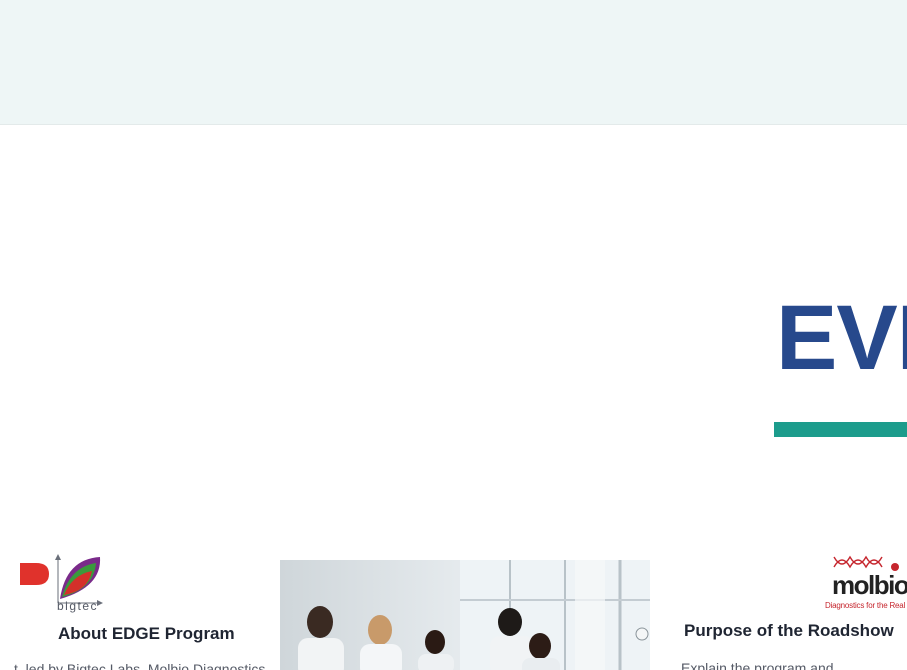  Describe the element at coordinates (789, 630) in the screenshot. I see `purpose-roadshow-heading: Purpose of the Roadshow` at that location.